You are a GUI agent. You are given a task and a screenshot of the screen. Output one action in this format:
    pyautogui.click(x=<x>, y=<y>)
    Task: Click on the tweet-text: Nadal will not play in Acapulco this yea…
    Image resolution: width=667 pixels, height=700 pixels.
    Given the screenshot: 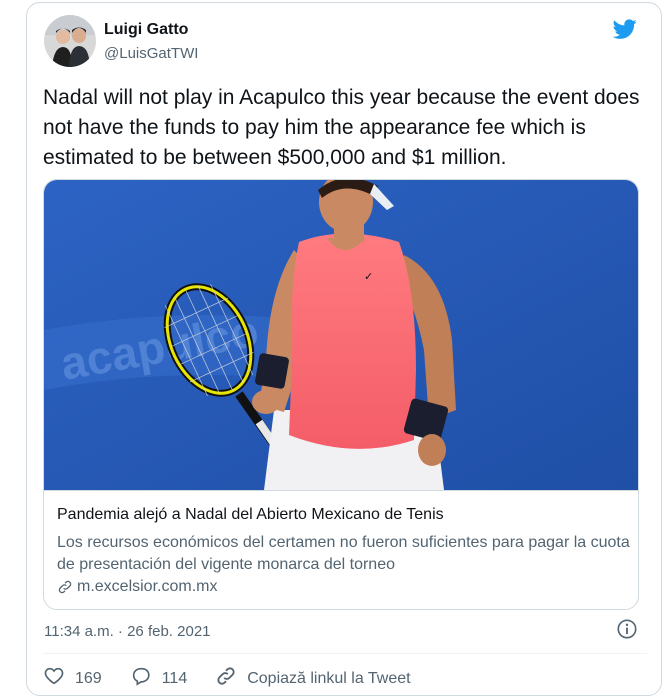 What is the action you would take?
    pyautogui.click(x=341, y=127)
    